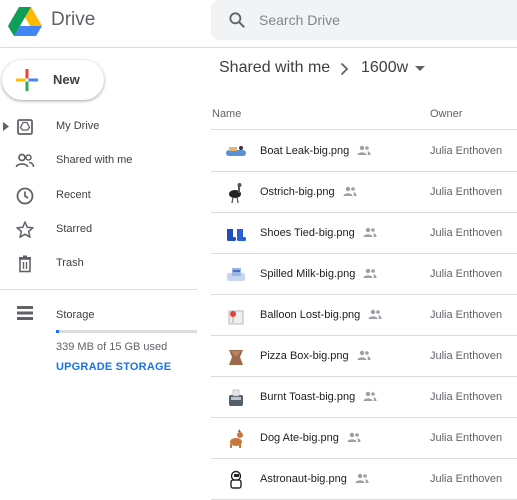 This screenshot has width=517, height=500. I want to click on file-row: Ostrich-big.png Julia Enthoven, so click(364, 192).